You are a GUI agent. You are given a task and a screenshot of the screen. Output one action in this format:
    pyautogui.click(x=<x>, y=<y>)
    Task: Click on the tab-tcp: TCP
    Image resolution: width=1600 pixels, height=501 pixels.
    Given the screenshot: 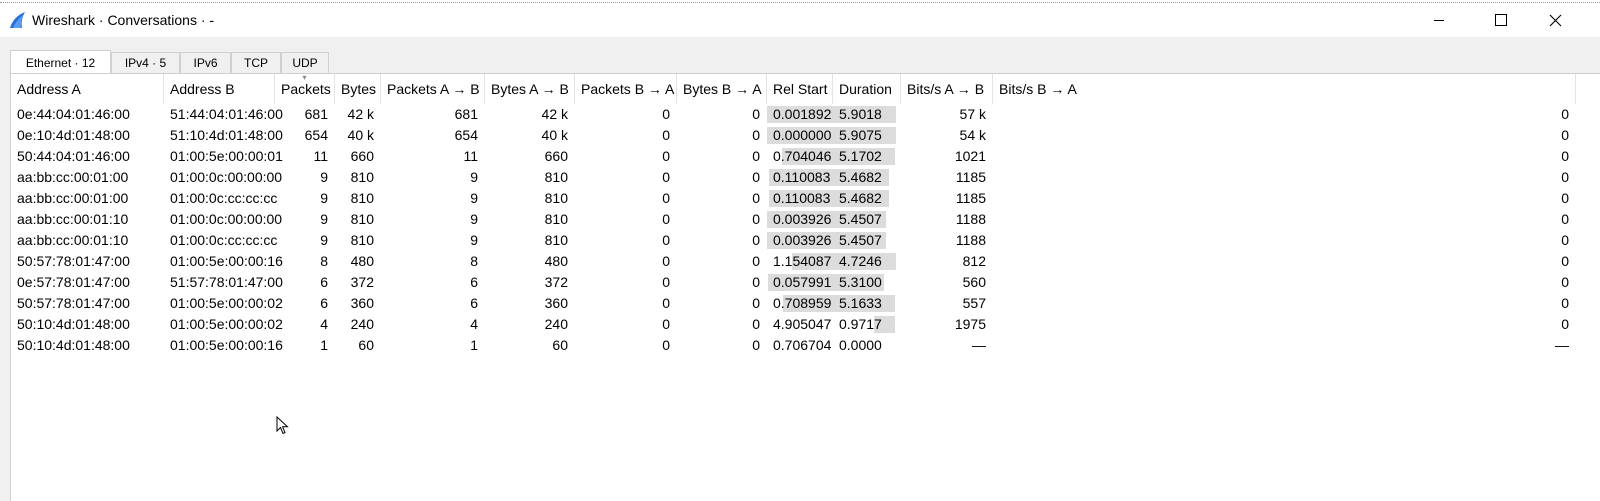 What is the action you would take?
    pyautogui.click(x=256, y=62)
    